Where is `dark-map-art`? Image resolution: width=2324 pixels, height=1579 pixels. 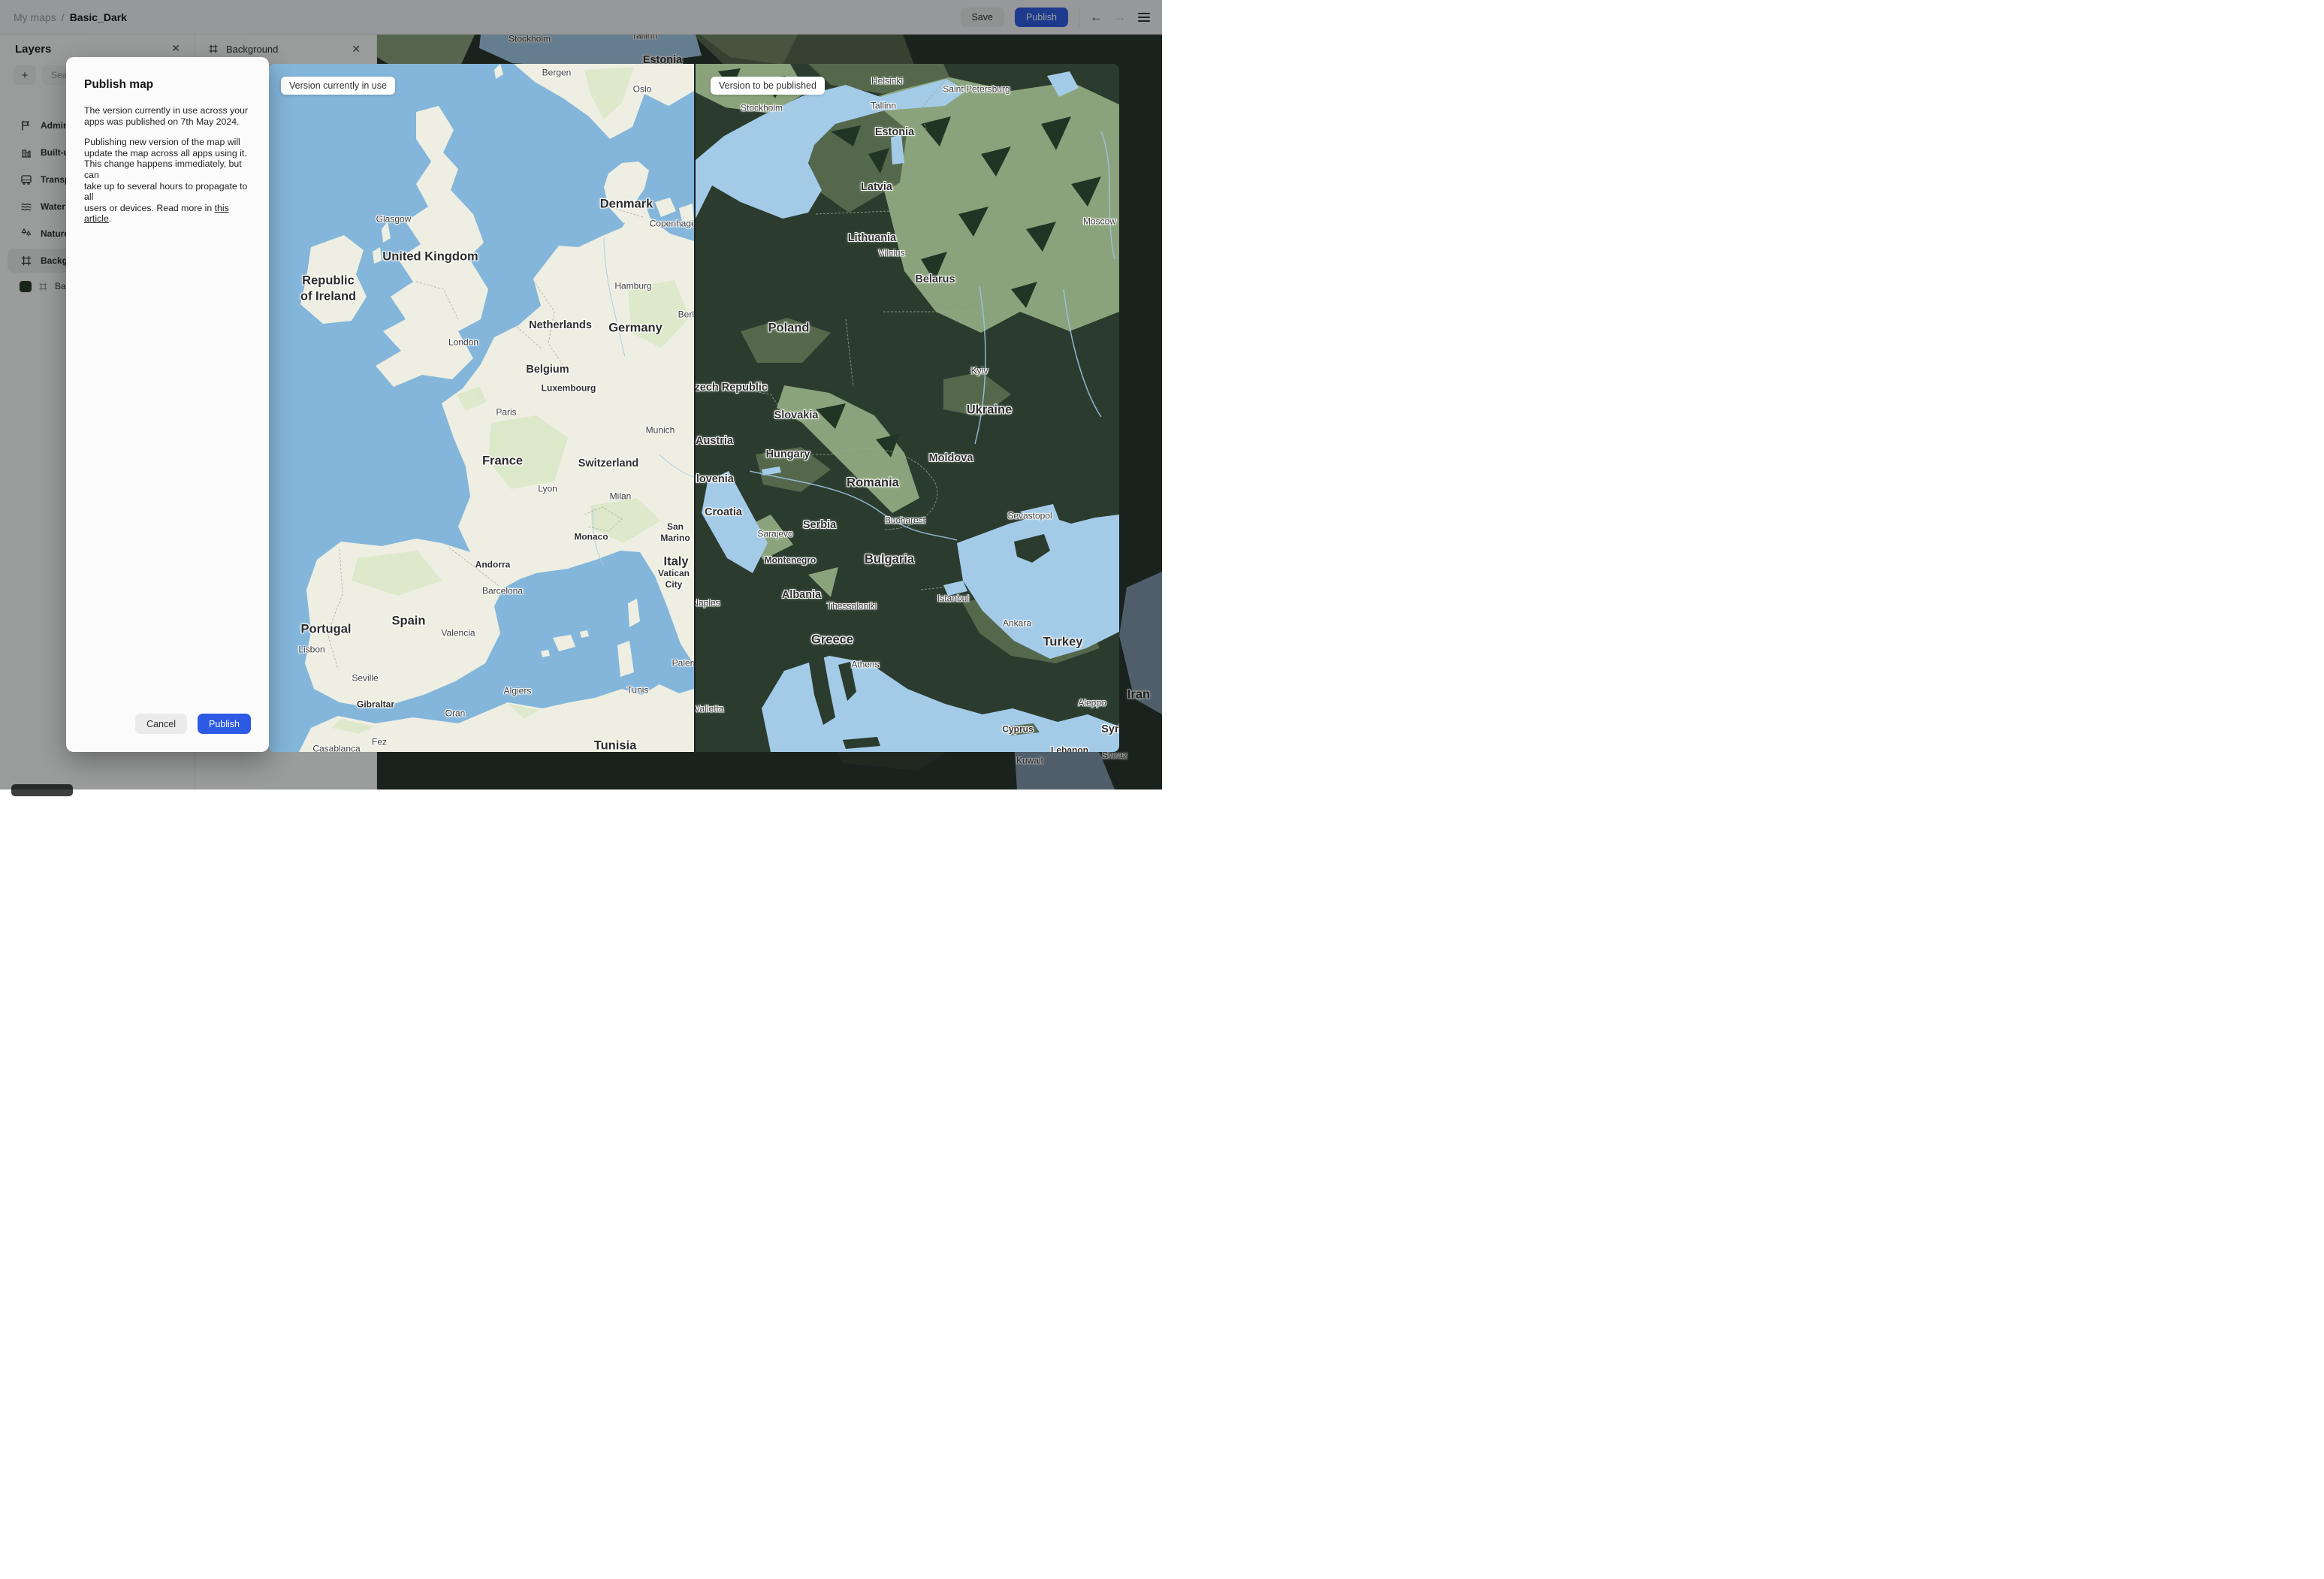
dark-map-art is located at coordinates (907, 408).